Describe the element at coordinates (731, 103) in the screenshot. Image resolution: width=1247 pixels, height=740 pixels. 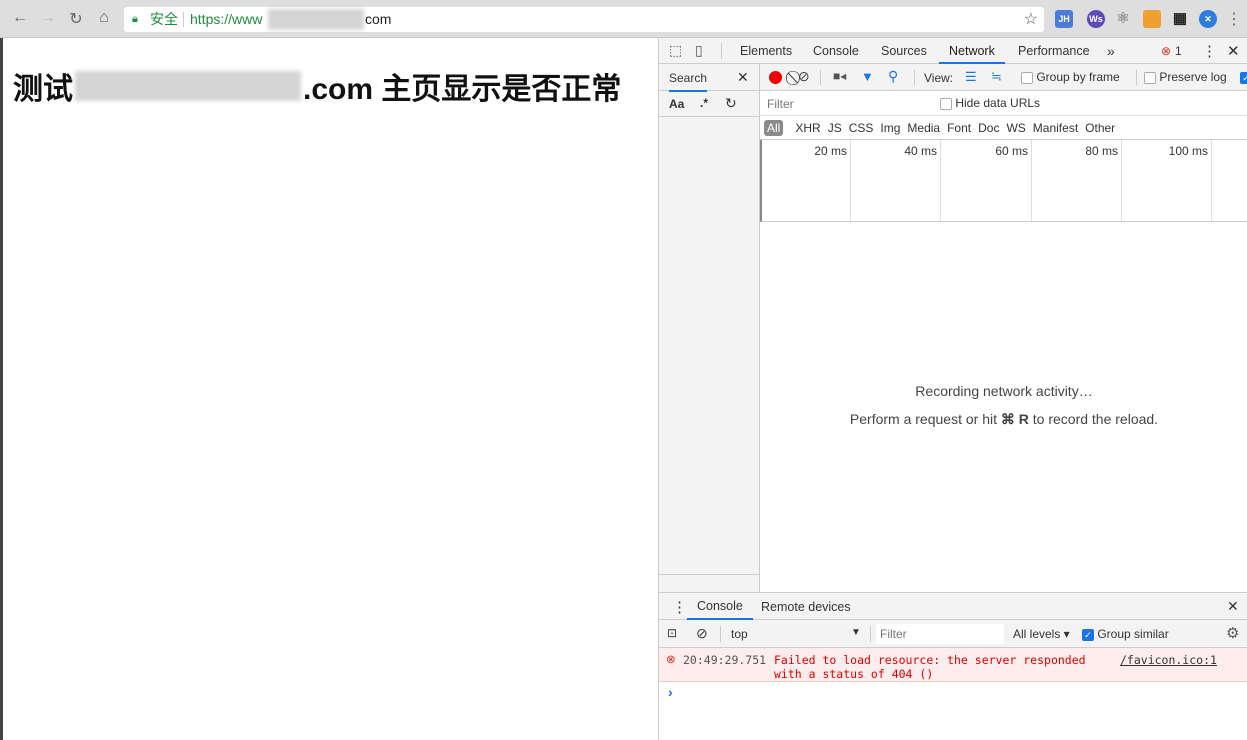
I see `refresh-search-icon: ↻` at that location.